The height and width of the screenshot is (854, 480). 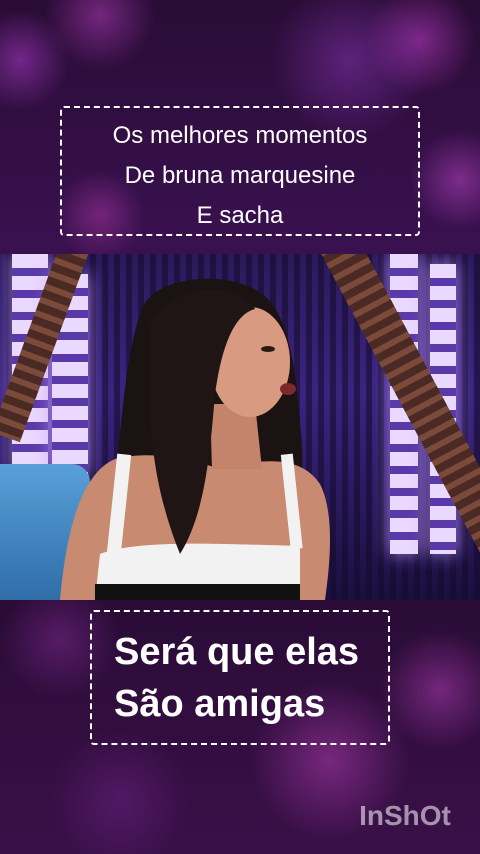 I want to click on bottom-caption-line-2: São amigas, so click(x=220, y=704).